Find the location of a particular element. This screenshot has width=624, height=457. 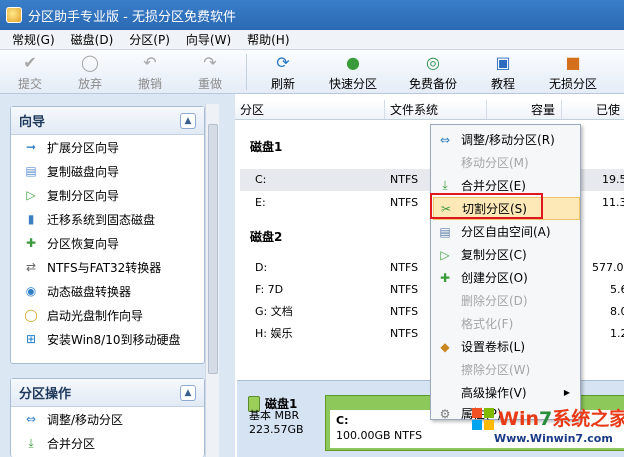

disk-card: 磁盘1 基本 MBR 223.57GB is located at coordinates (278, 421).